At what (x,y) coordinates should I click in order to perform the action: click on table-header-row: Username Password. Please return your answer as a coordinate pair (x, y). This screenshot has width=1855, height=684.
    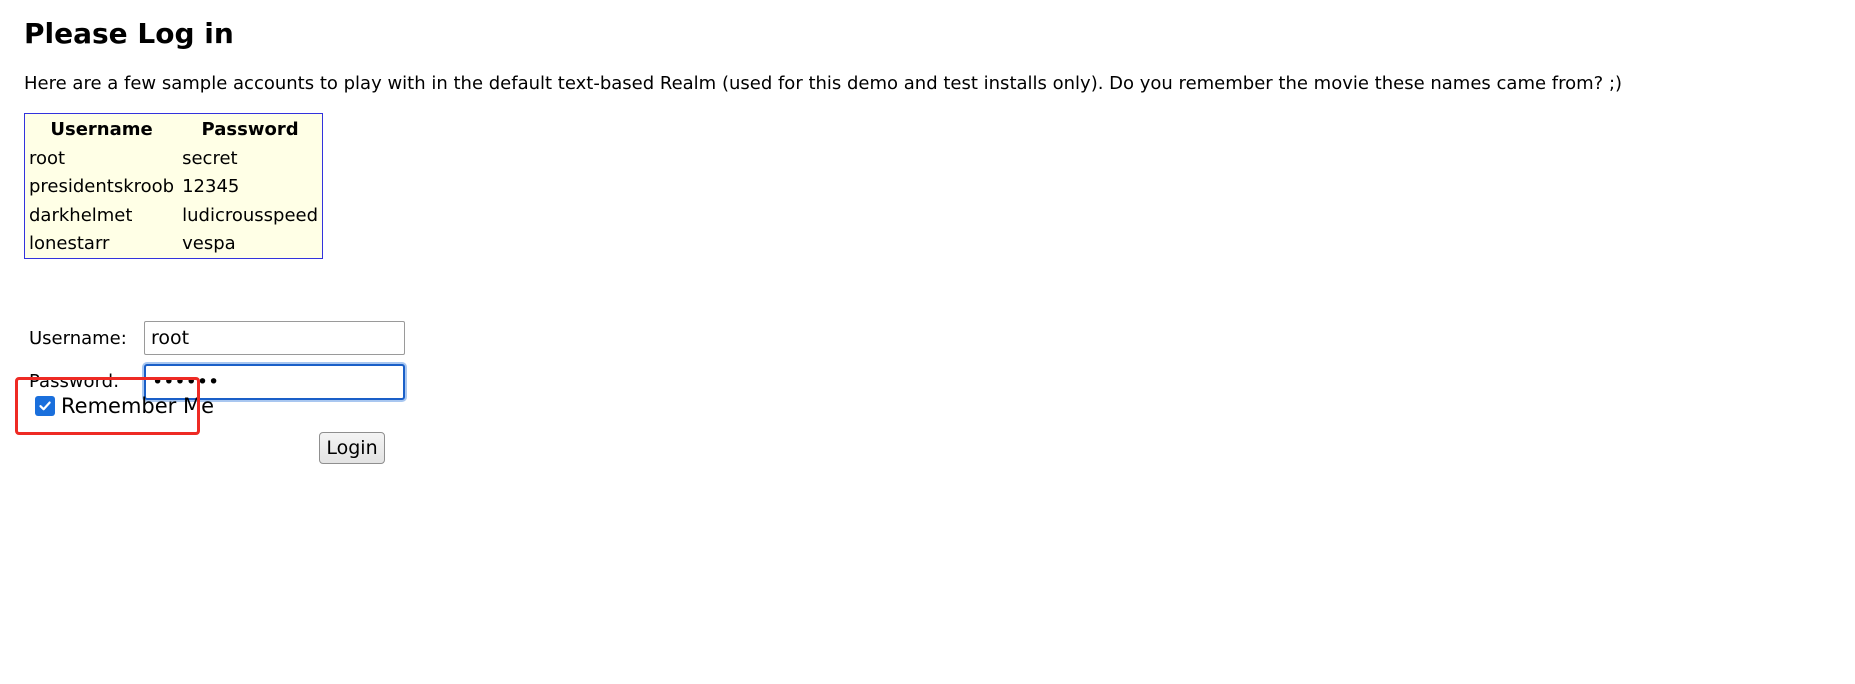
    Looking at the image, I should click on (173, 129).